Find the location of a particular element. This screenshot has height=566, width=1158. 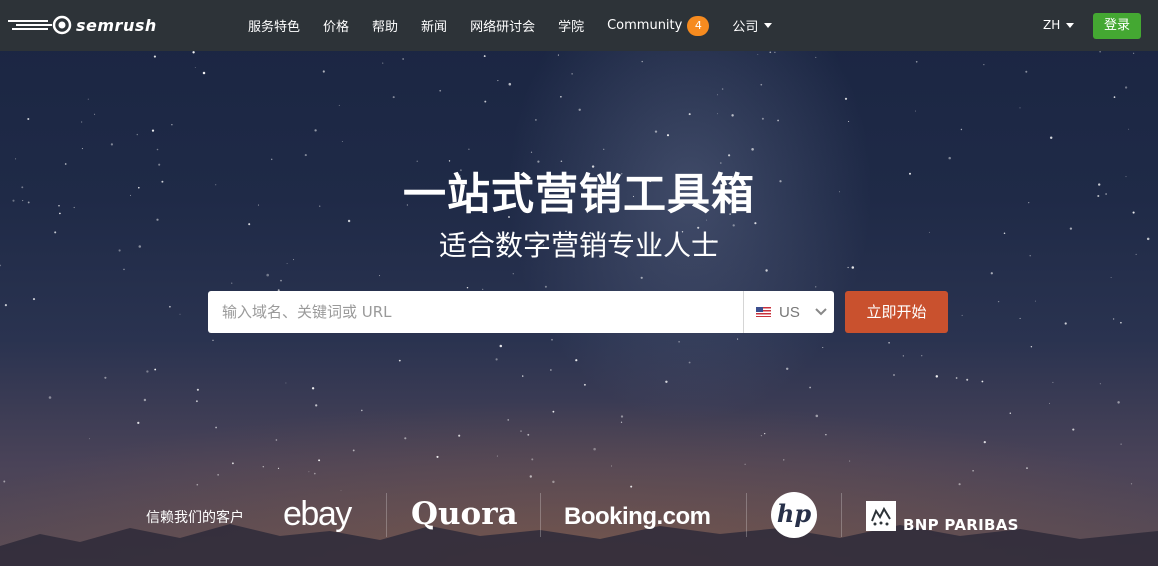

ebay-logo: ebay is located at coordinates (317, 514).